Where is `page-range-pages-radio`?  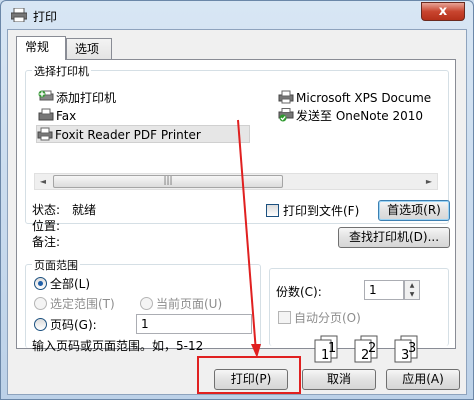
page-range-pages-radio is located at coordinates (40, 324).